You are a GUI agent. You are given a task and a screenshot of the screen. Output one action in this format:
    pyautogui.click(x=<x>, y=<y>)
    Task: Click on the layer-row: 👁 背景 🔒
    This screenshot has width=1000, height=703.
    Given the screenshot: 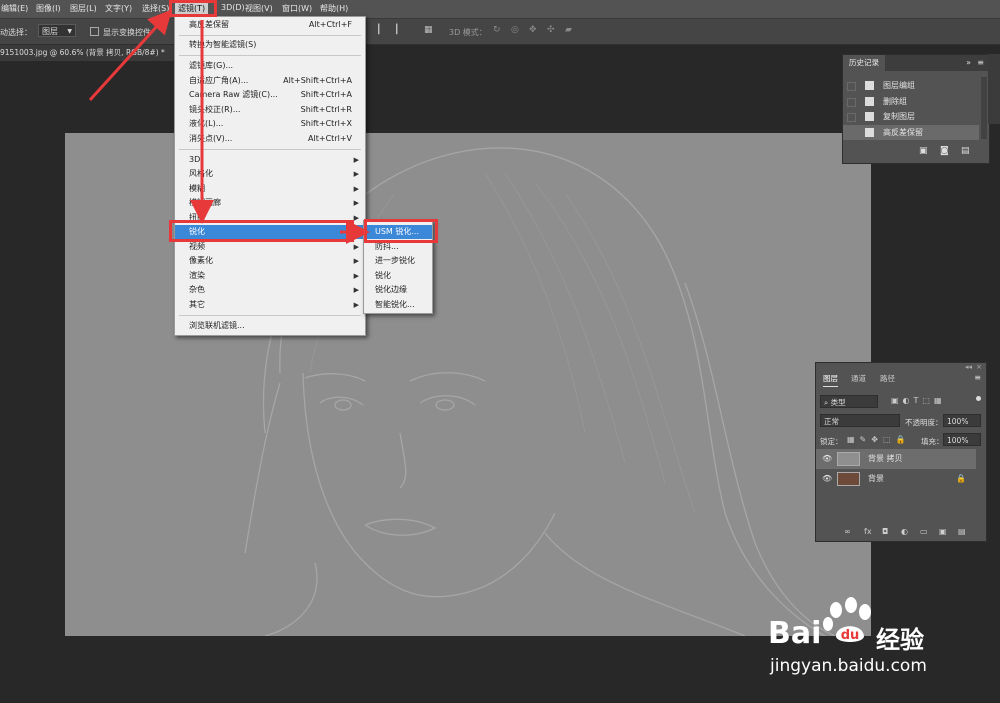 What is the action you would take?
    pyautogui.click(x=896, y=479)
    